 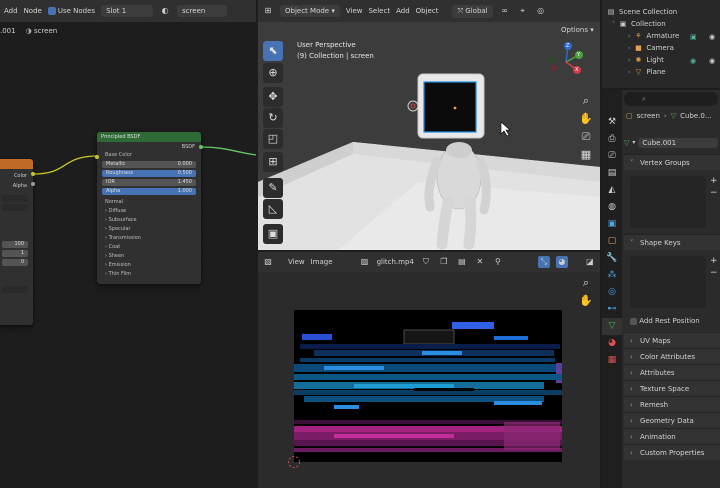 What do you see at coordinates (590, 262) in the screenshot?
I see `display-channels-icon: ◪` at bounding box center [590, 262].